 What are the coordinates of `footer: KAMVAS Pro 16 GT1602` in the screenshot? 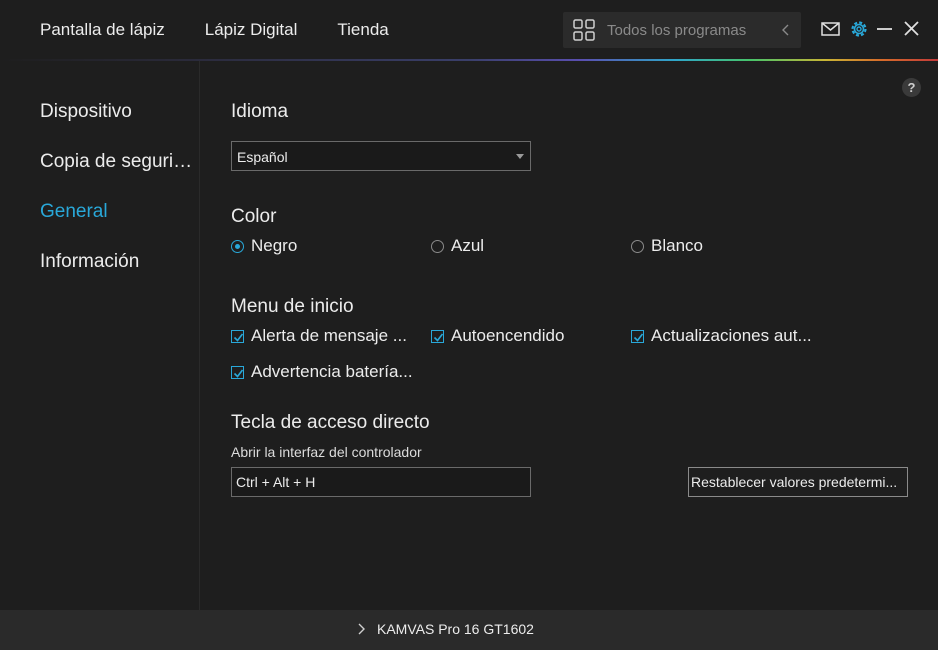 It's located at (469, 630).